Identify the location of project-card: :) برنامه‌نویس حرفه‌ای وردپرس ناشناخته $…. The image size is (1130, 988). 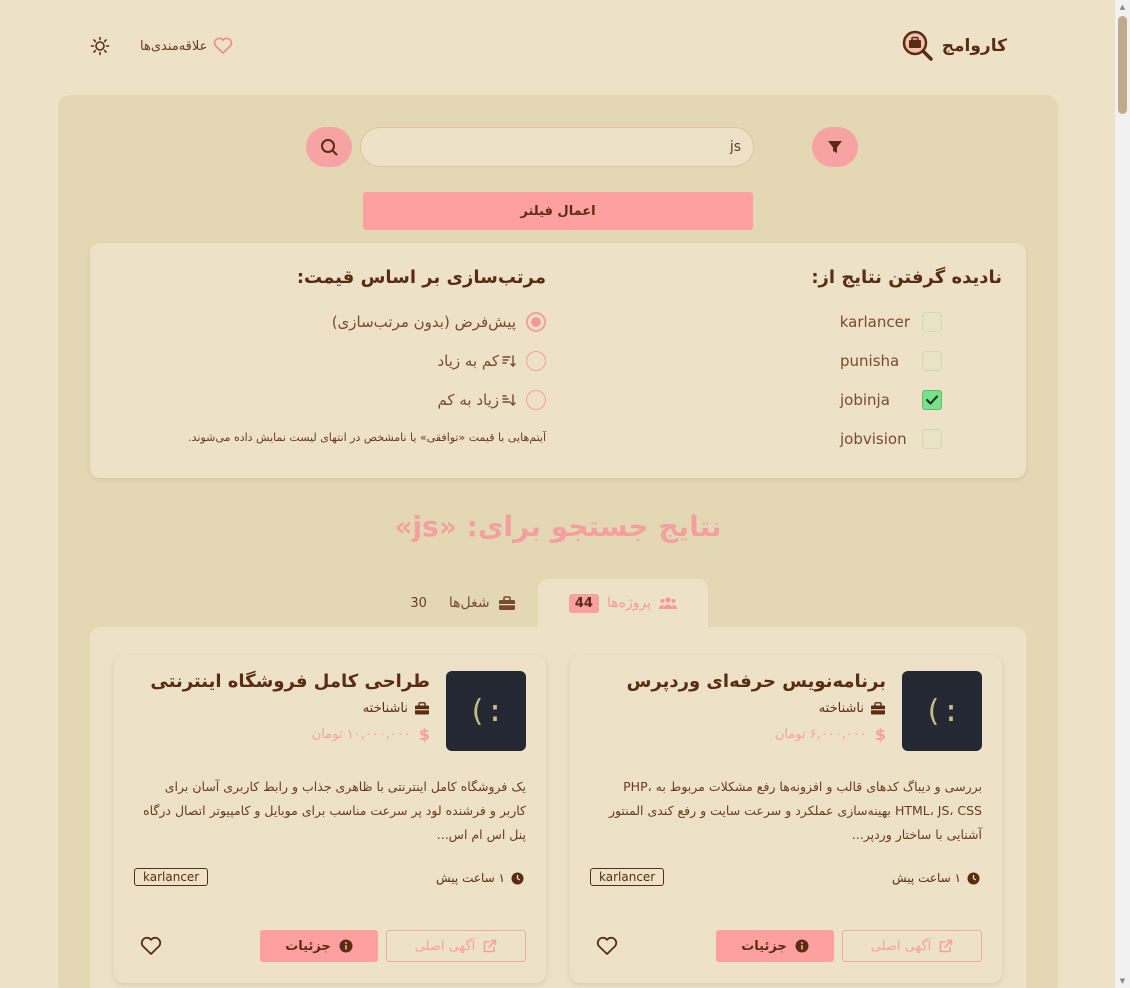
(786, 819).